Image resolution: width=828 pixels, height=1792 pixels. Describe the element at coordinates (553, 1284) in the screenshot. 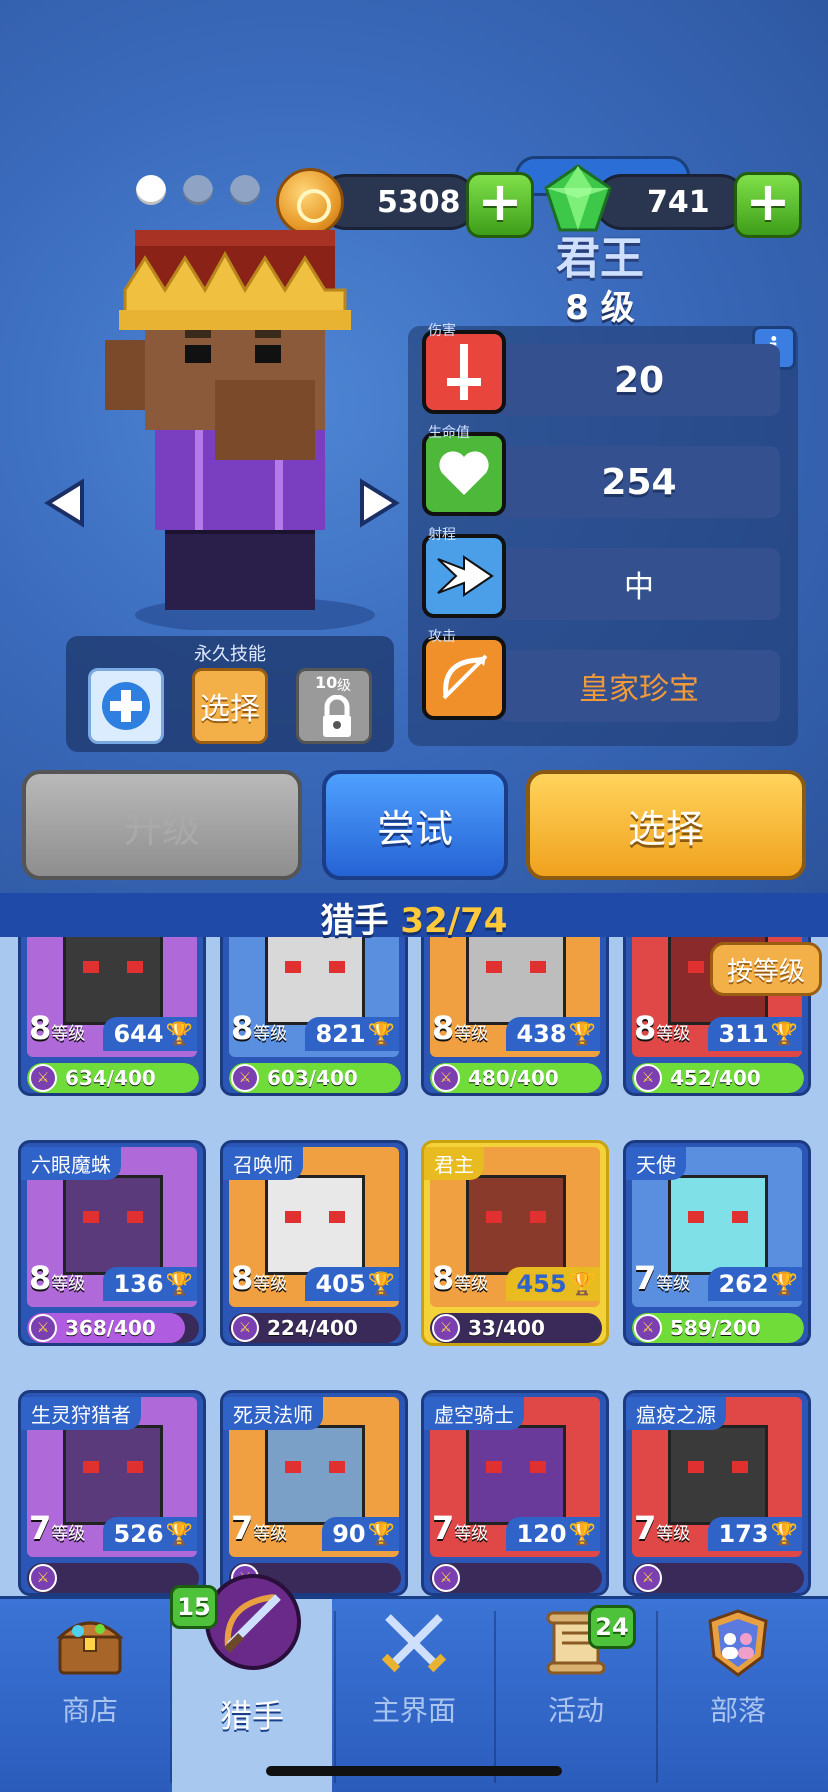

I see `trophy-count: 455 🏆` at that location.